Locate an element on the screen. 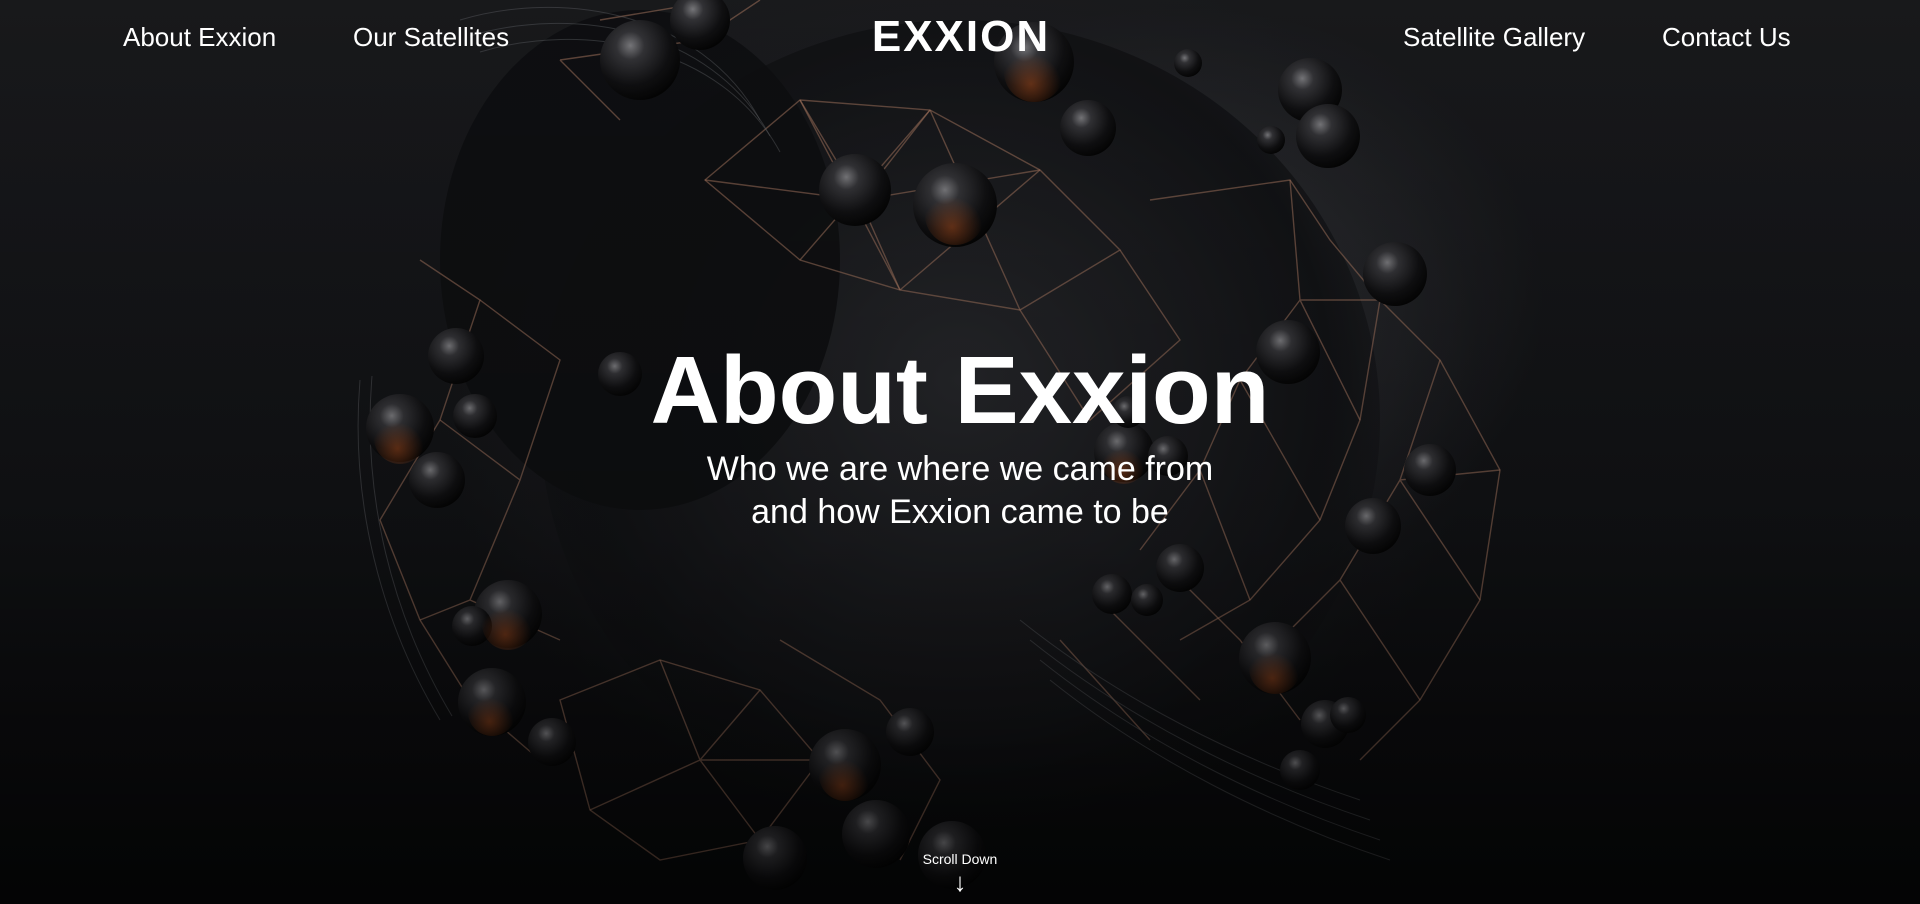 The width and height of the screenshot is (1920, 904). scroll-down-button: Scroll Down ↓ is located at coordinates (960, 873).